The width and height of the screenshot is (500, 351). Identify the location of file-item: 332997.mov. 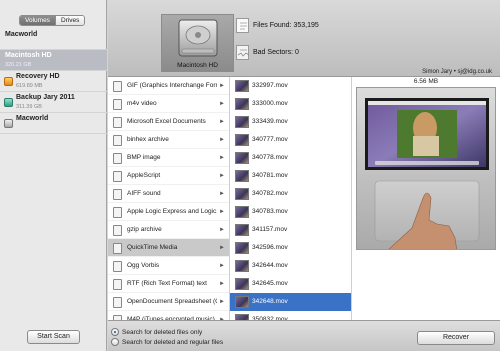
(290, 86).